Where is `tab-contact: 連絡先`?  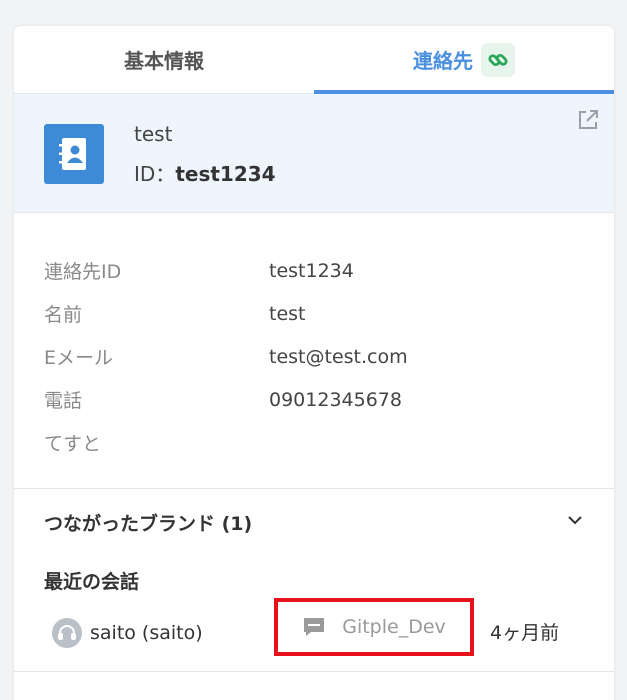
tab-contact: 連絡先 is located at coordinates (464, 60).